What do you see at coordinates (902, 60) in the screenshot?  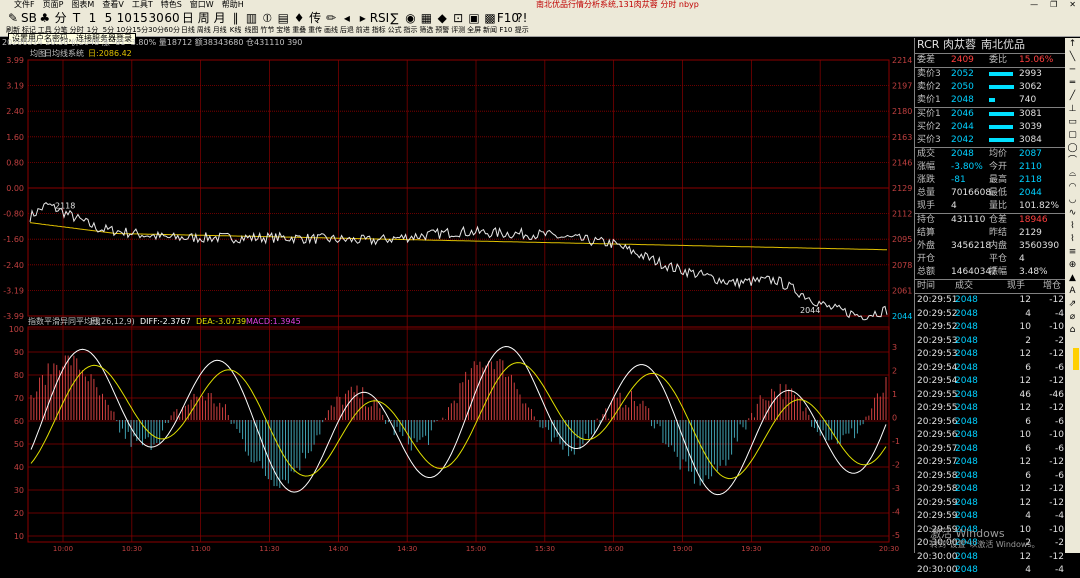 I see `price-right-tick: 2214` at bounding box center [902, 60].